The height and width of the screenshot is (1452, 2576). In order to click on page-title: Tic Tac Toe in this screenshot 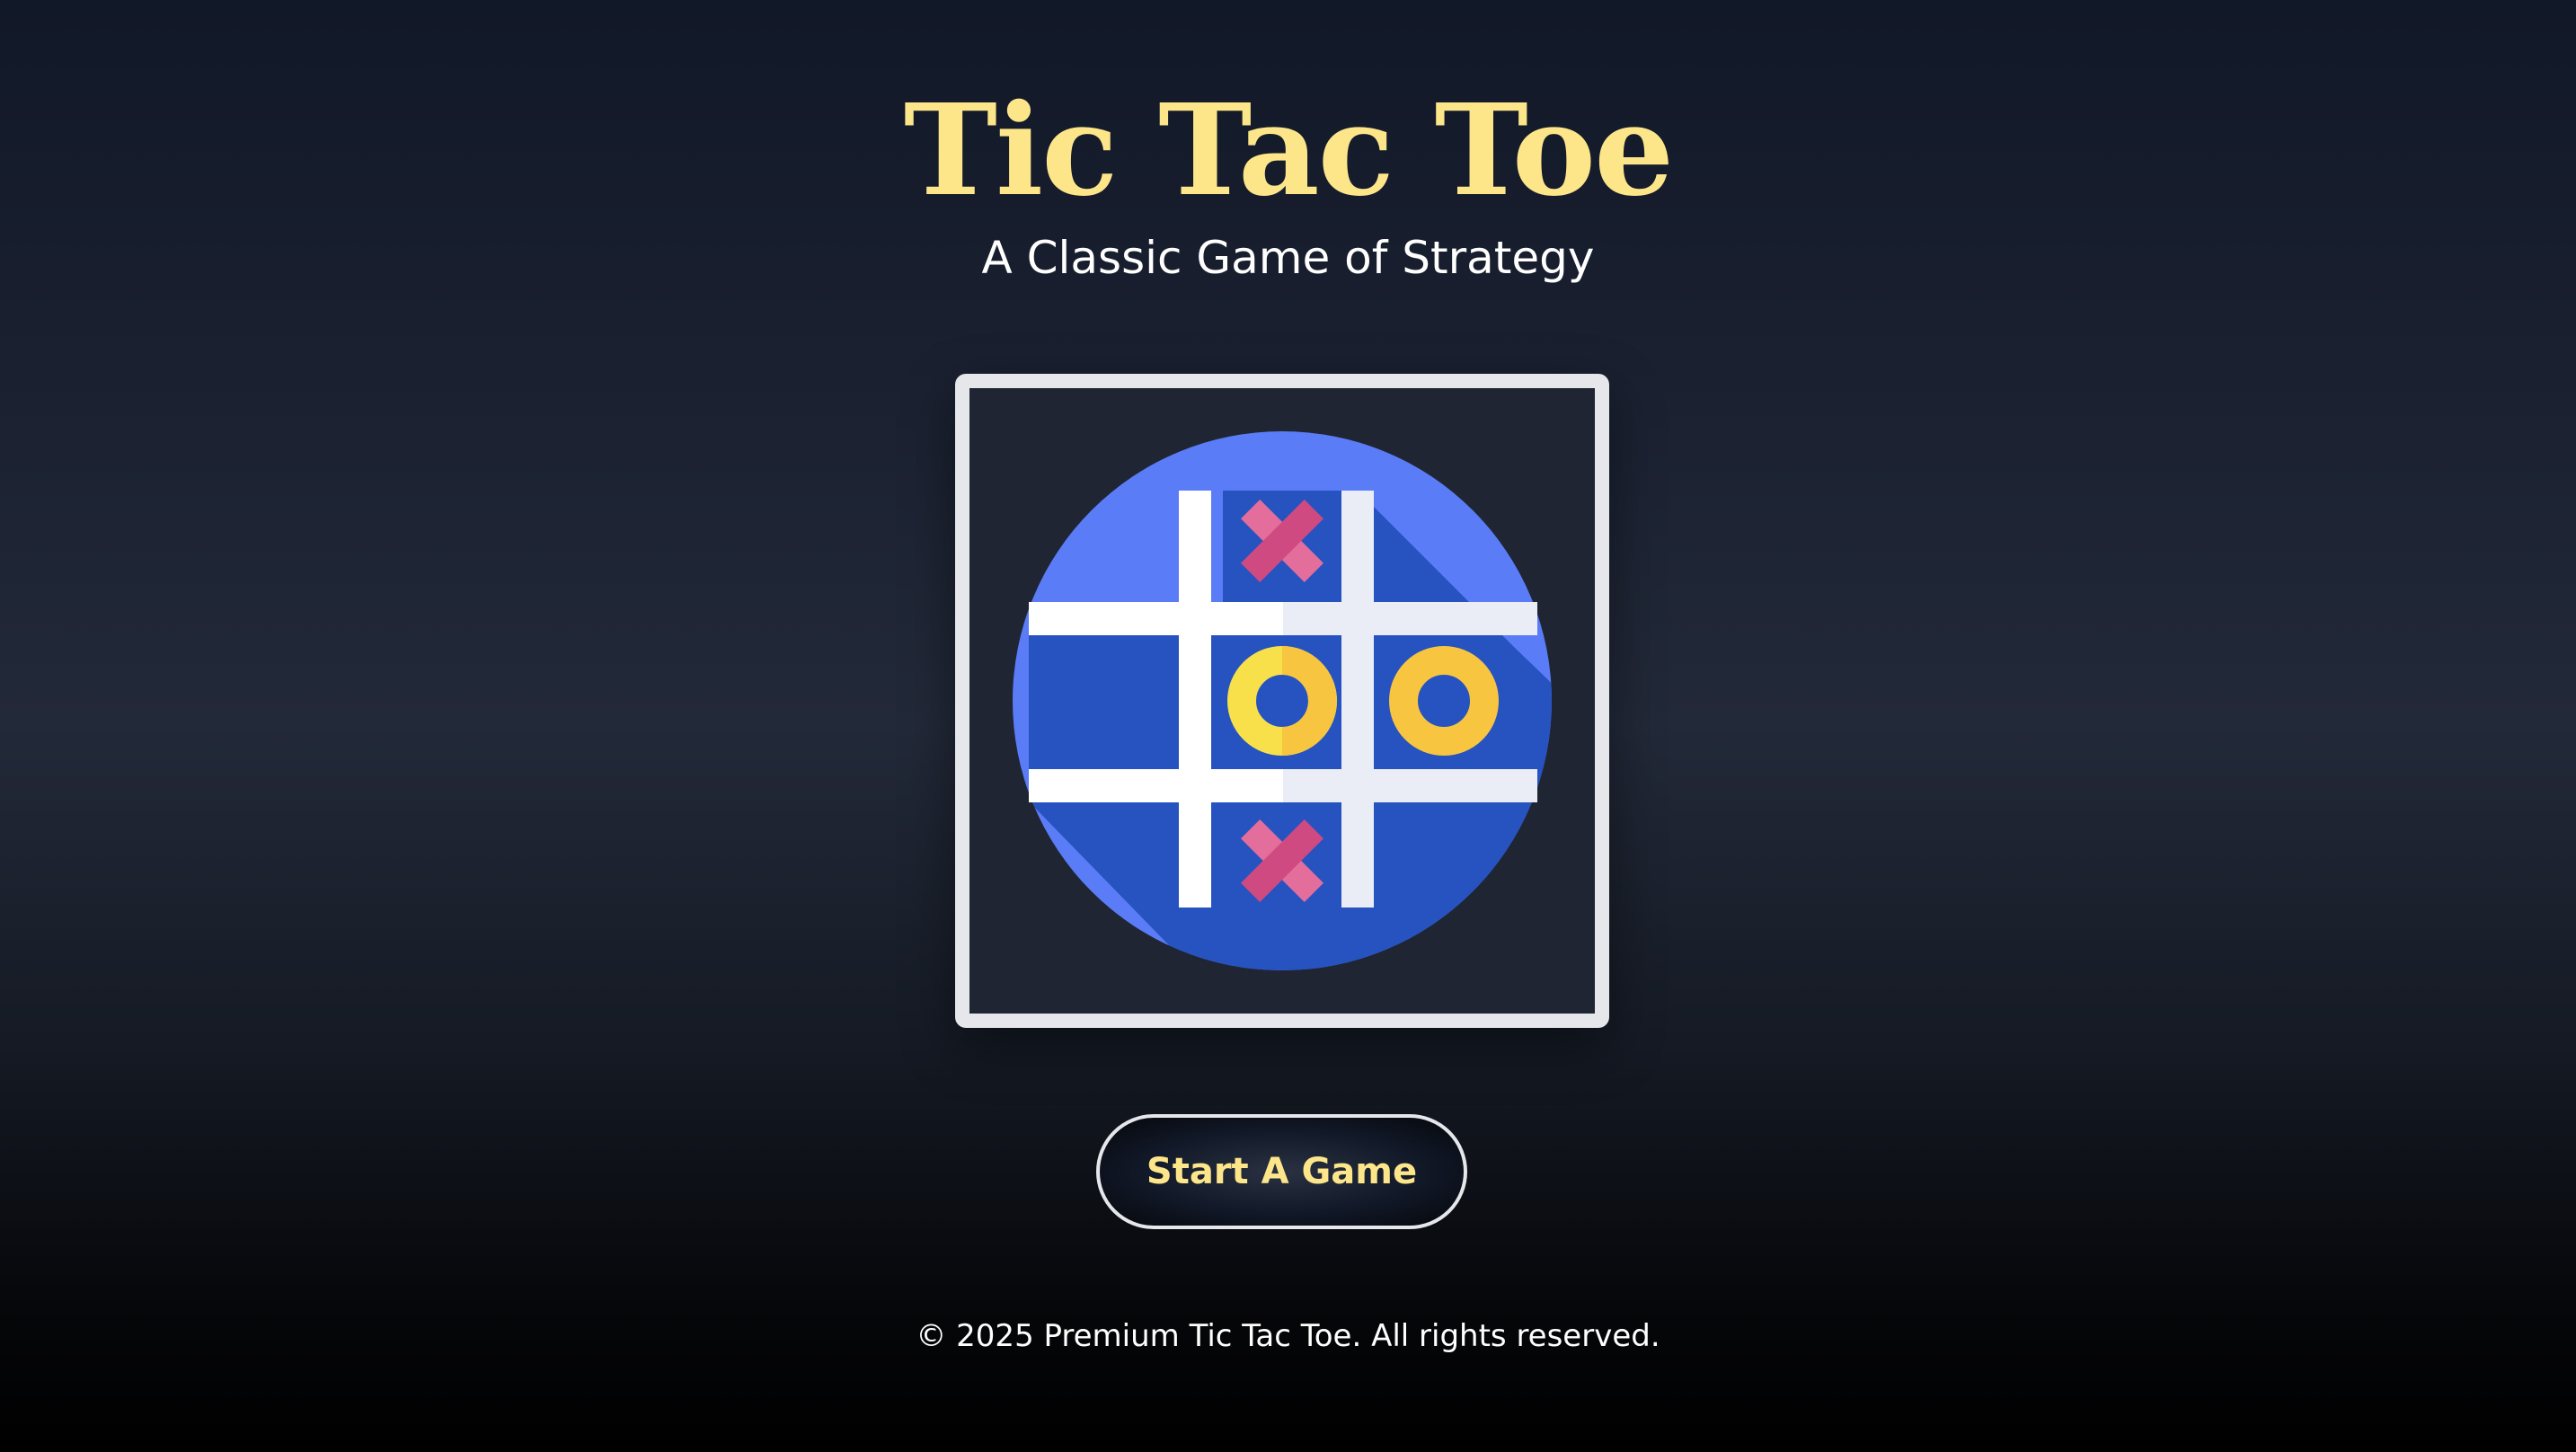, I will do `click(1288, 151)`.